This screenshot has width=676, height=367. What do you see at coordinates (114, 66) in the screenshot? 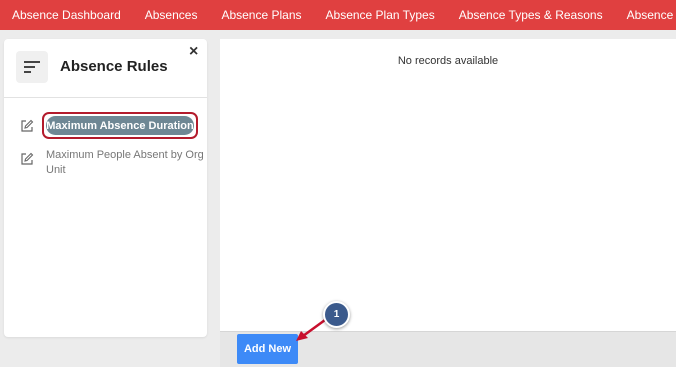
I see `sidebar-title: Absence Rules` at bounding box center [114, 66].